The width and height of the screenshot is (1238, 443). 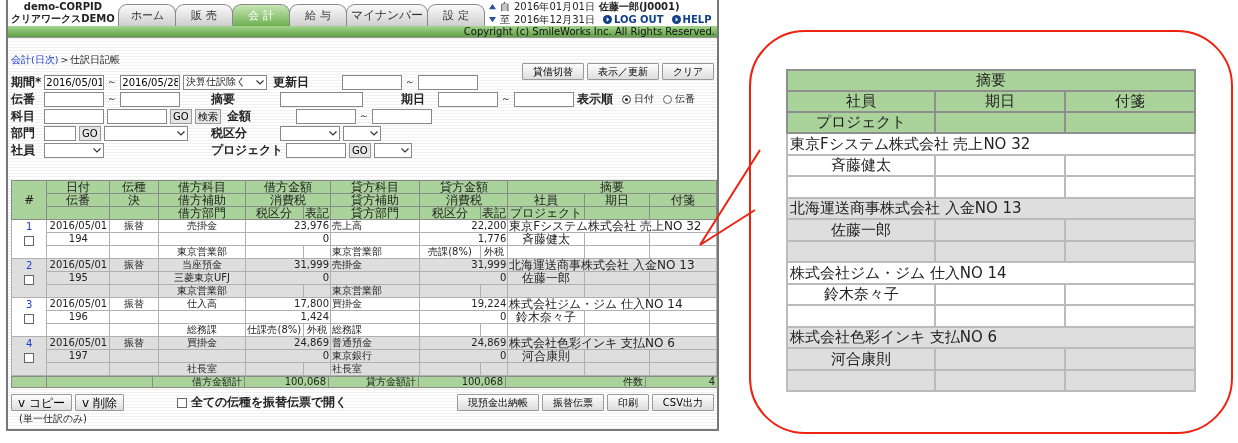 I want to click on table-cell: 東京Fシステム株式会社 売上NO 32, so click(x=991, y=144).